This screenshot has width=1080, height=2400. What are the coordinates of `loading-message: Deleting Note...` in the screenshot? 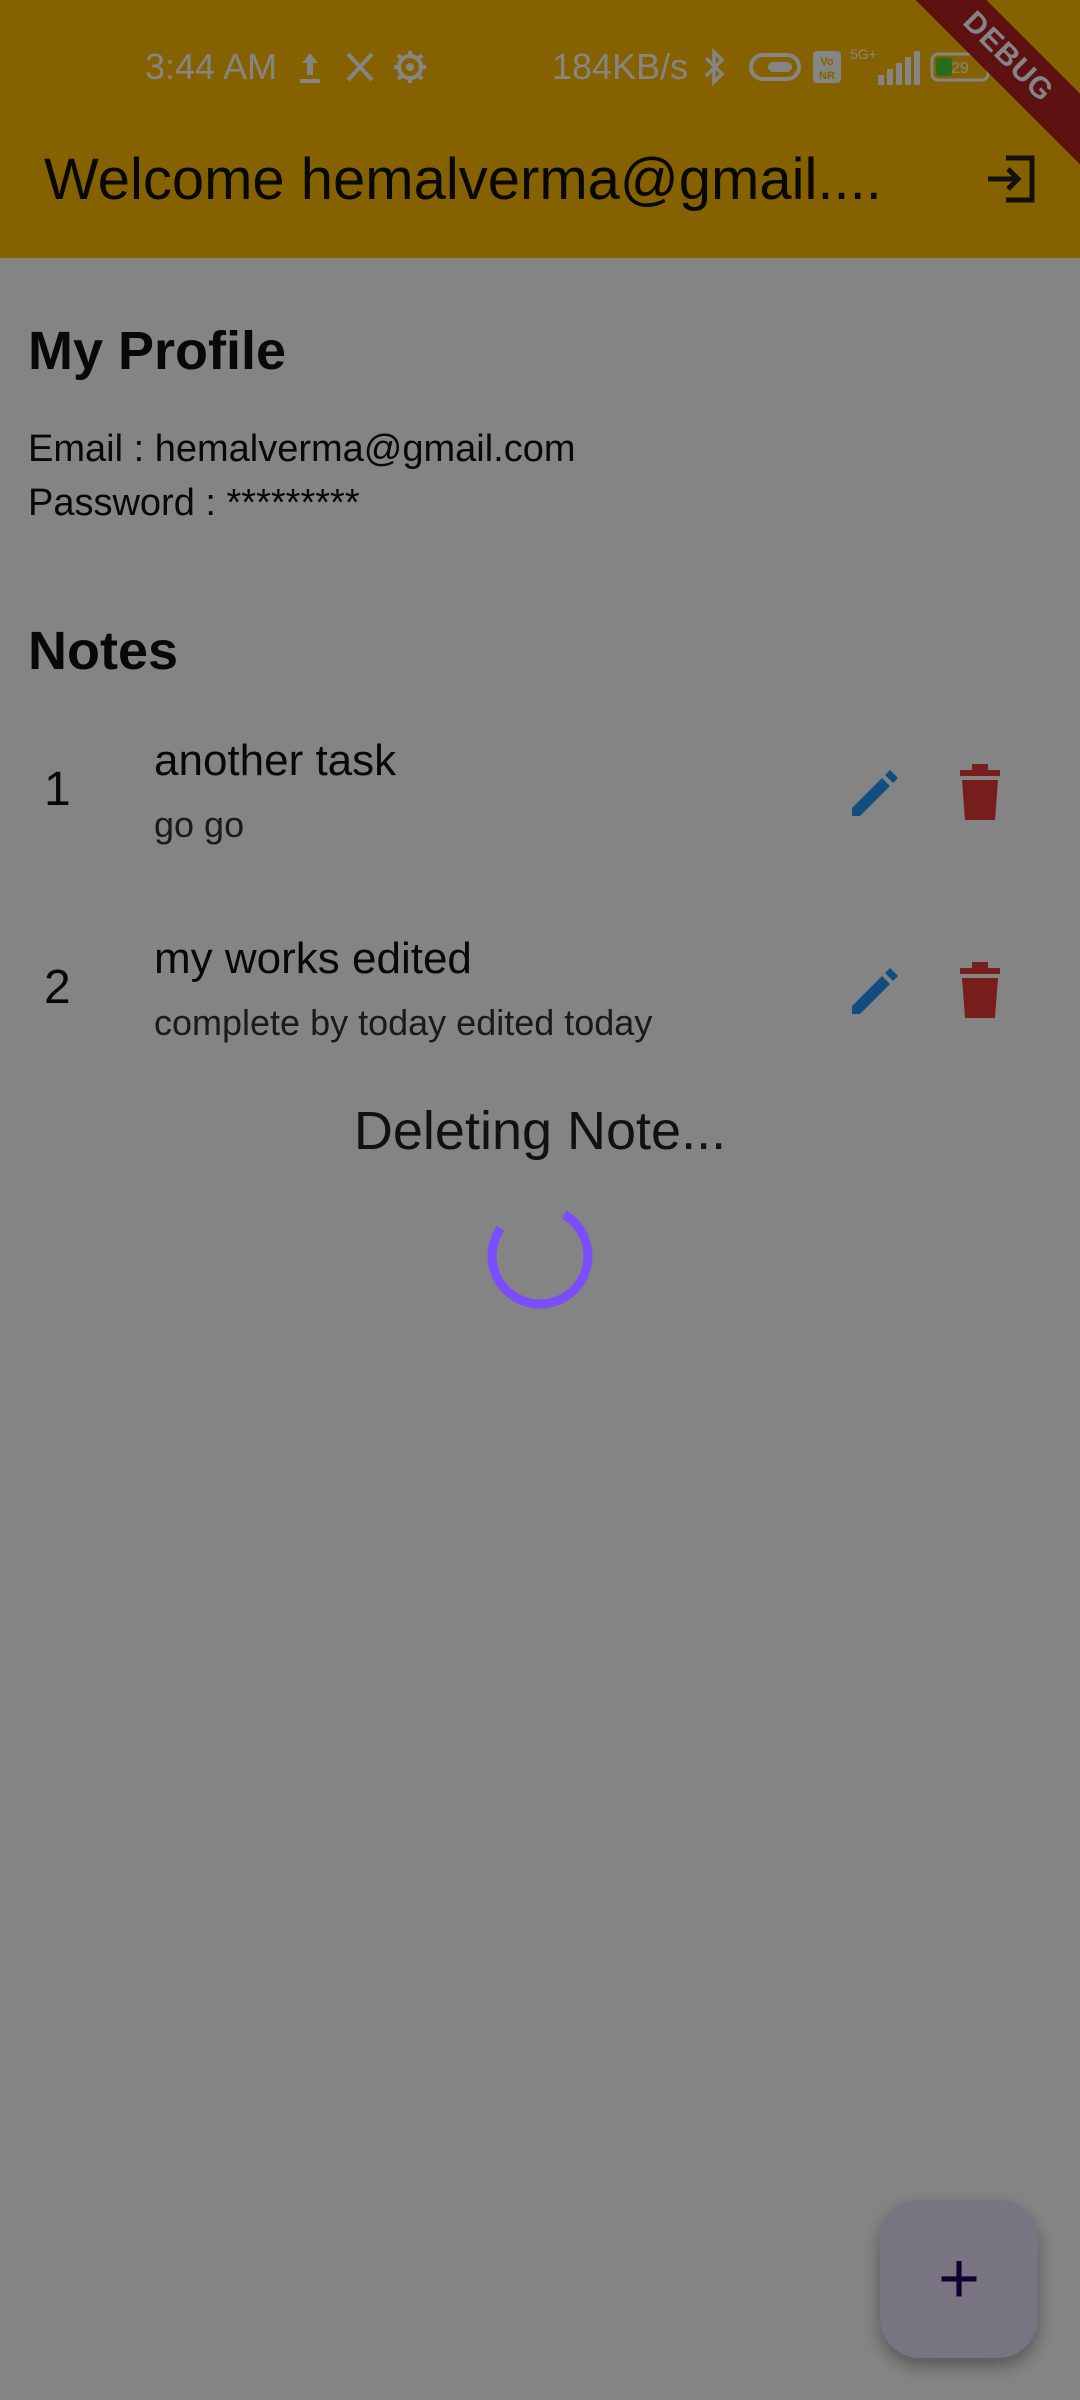 It's located at (540, 1131).